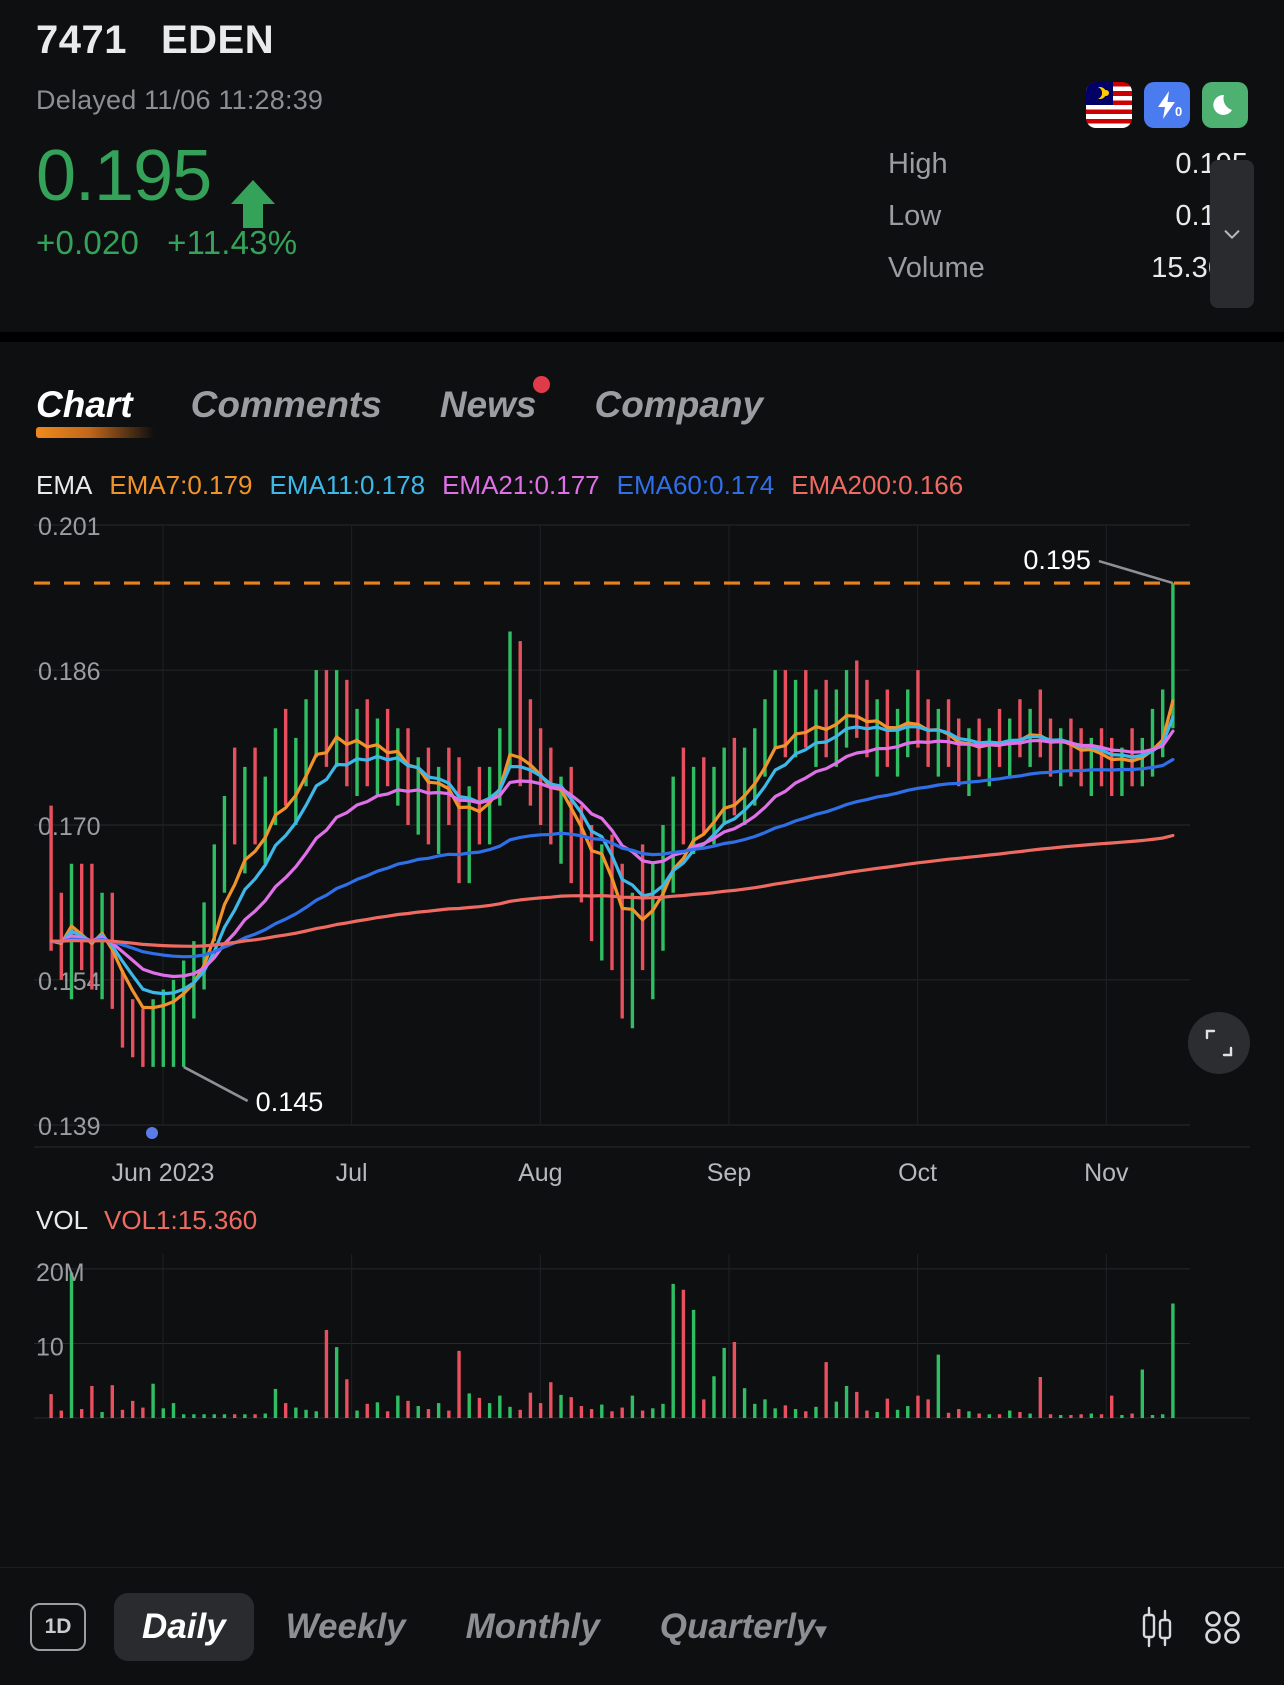  Describe the element at coordinates (60, 1273) in the screenshot. I see `svg-text: 20M` at that location.